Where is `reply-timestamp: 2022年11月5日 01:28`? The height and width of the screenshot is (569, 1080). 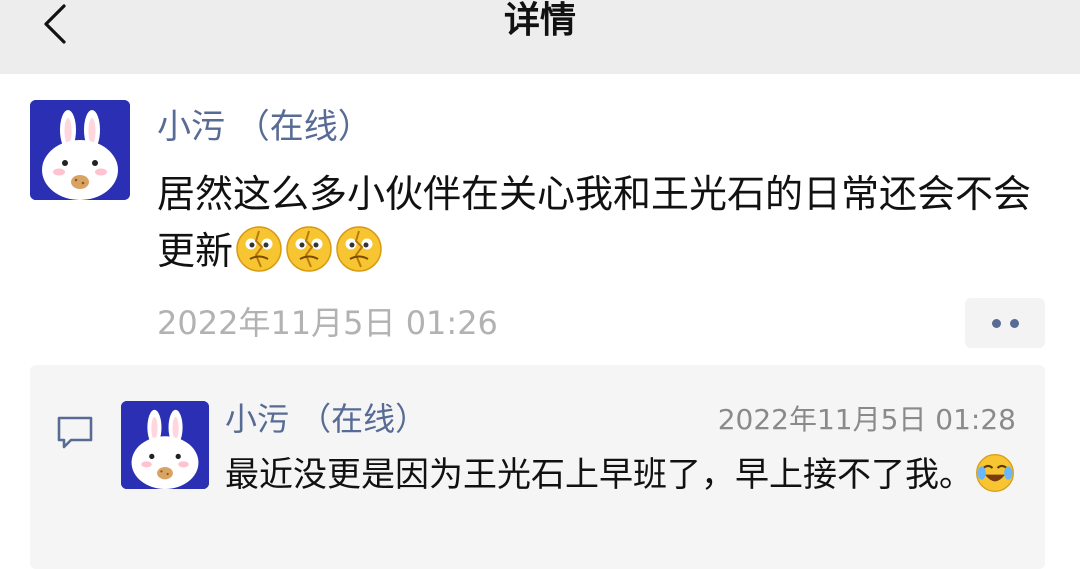
reply-timestamp: 2022年11月5日 01:28 is located at coordinates (866, 419).